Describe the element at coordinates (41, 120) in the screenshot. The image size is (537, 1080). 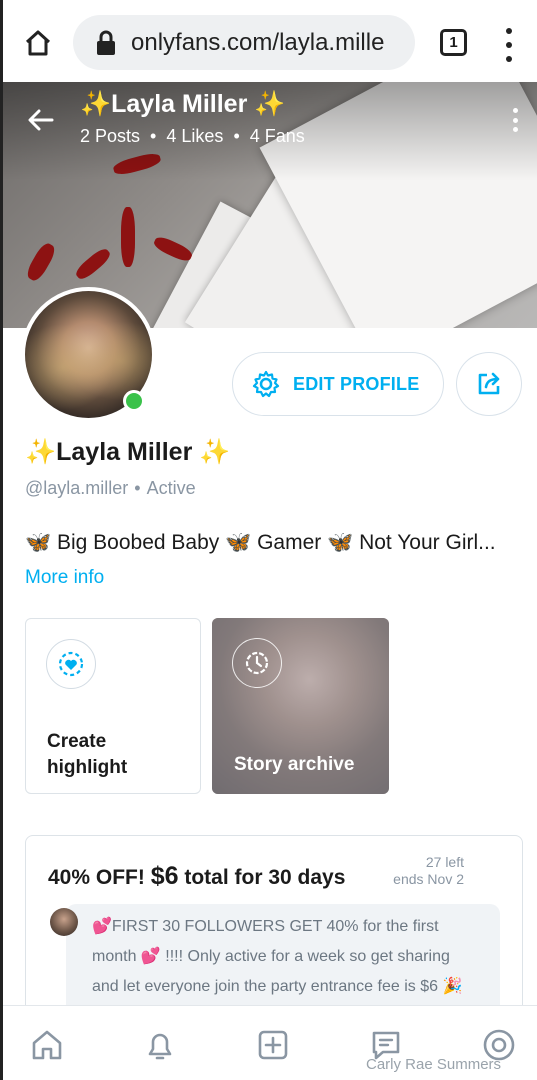
I see `back-arrow-icon` at that location.